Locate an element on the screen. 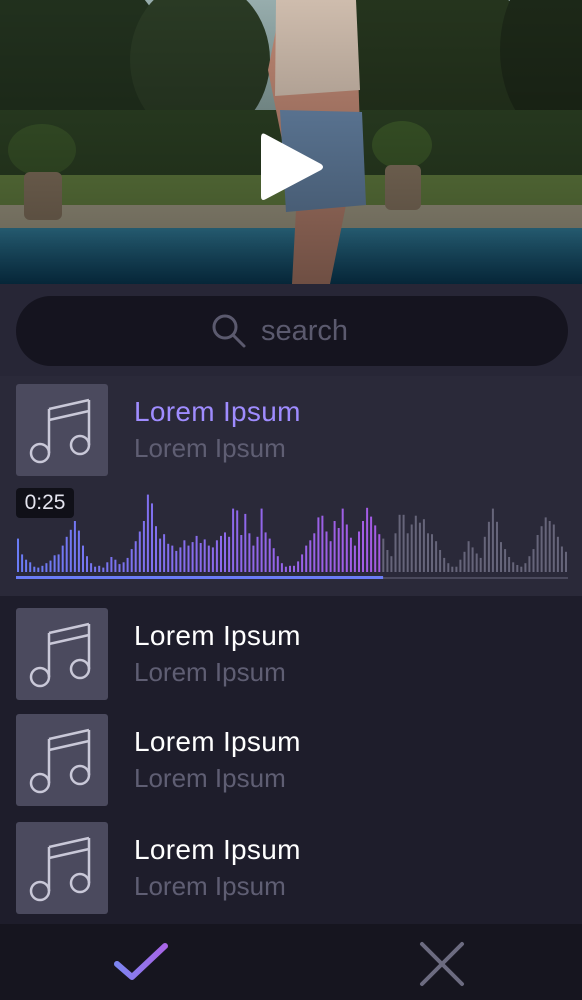 This screenshot has height=1000, width=582. check-icon is located at coordinates (141, 963).